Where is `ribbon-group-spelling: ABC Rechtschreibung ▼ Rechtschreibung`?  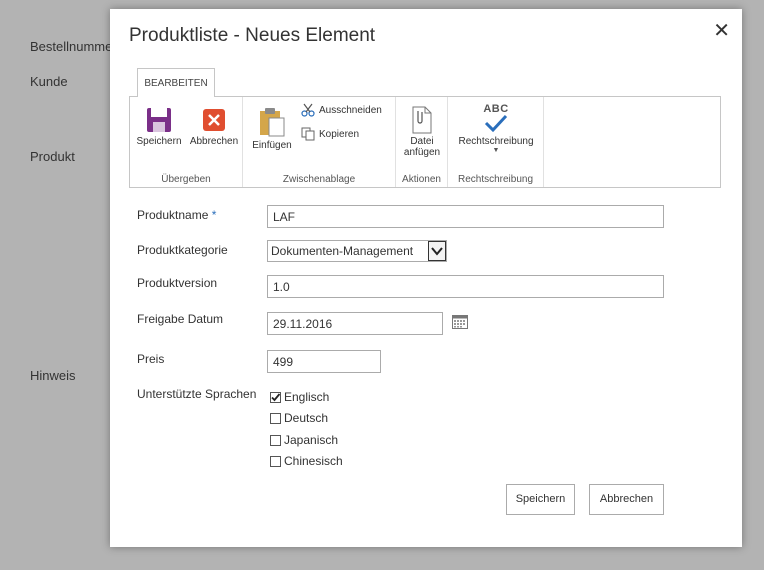
ribbon-group-spelling: ABC Rechtschreibung ▼ Rechtschreibung is located at coordinates (496, 142).